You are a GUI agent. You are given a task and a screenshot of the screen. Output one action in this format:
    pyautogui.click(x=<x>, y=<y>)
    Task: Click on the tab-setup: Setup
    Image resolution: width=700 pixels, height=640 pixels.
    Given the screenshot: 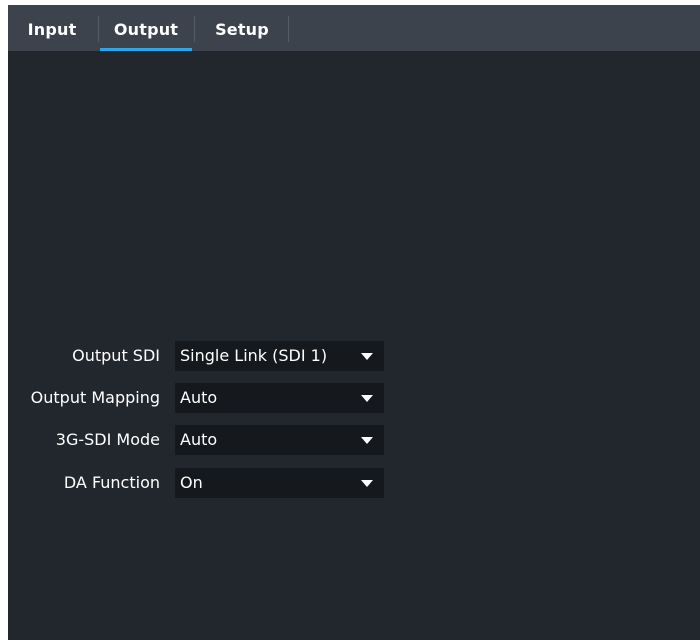 What is the action you would take?
    pyautogui.click(x=242, y=28)
    